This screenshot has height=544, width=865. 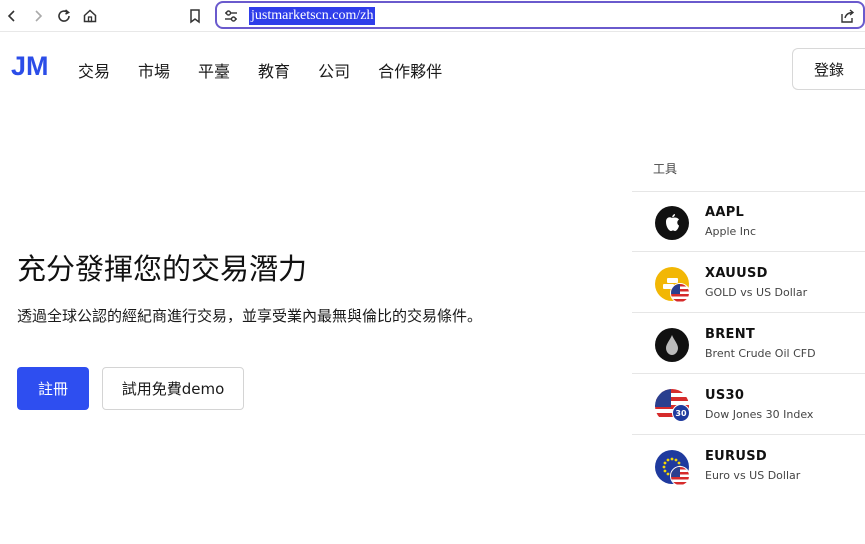 What do you see at coordinates (162, 269) in the screenshot?
I see `hero-title: 充分發揮您的交易潛力` at bounding box center [162, 269].